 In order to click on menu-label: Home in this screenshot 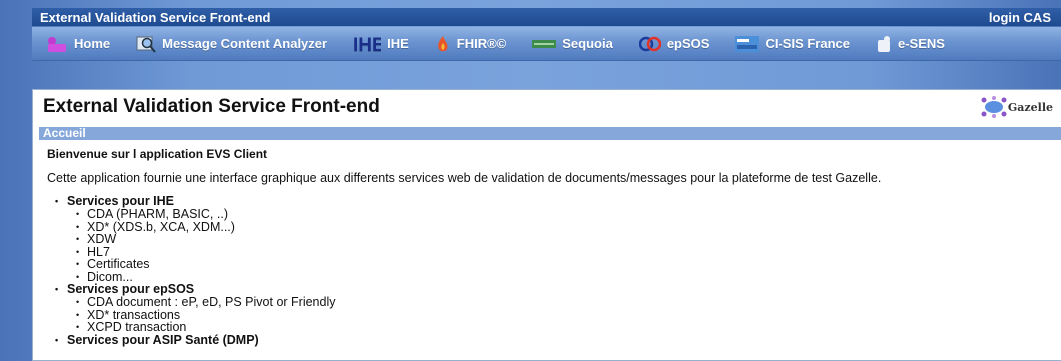, I will do `click(92, 43)`.